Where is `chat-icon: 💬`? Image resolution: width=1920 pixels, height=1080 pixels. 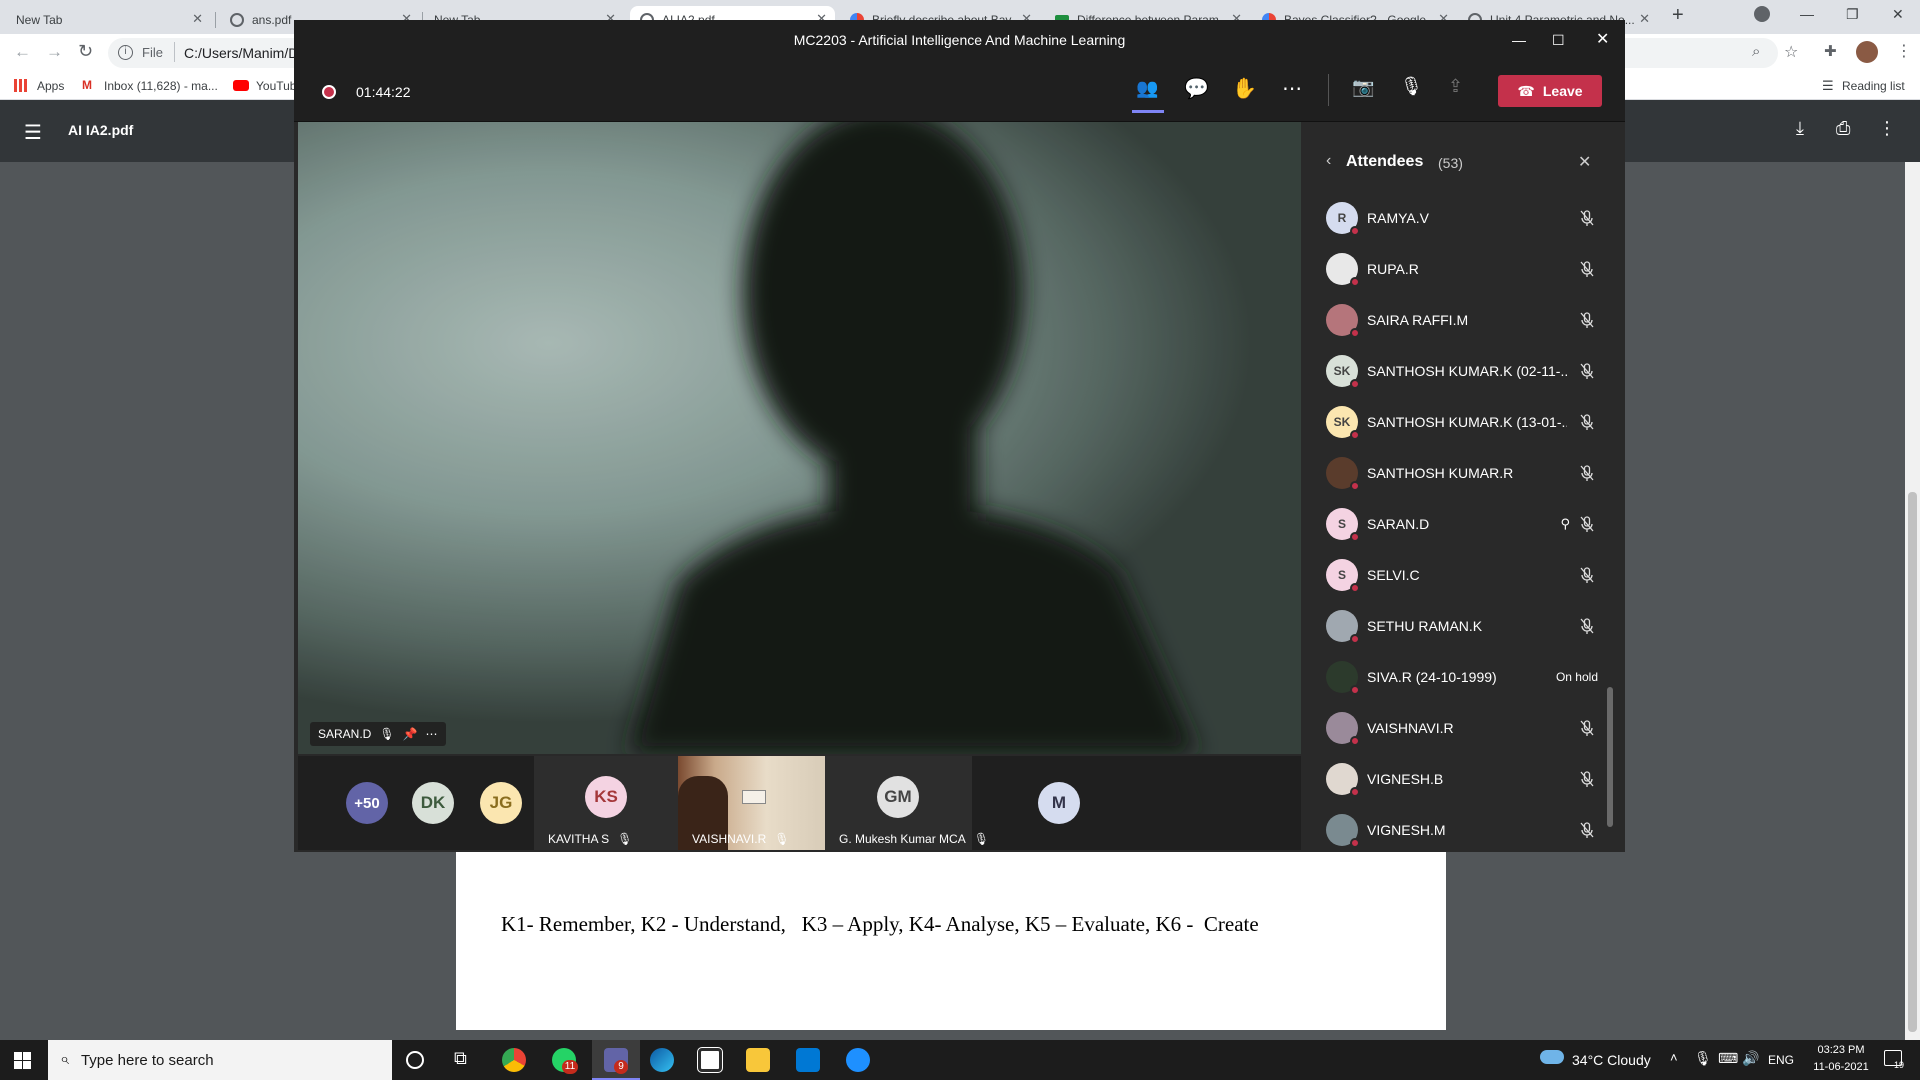
chat-icon: 💬 is located at coordinates (1196, 88).